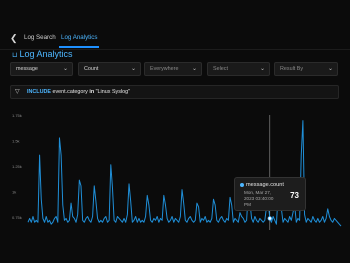  What do you see at coordinates (294, 195) in the screenshot?
I see `tooltip-value: 73` at bounding box center [294, 195].